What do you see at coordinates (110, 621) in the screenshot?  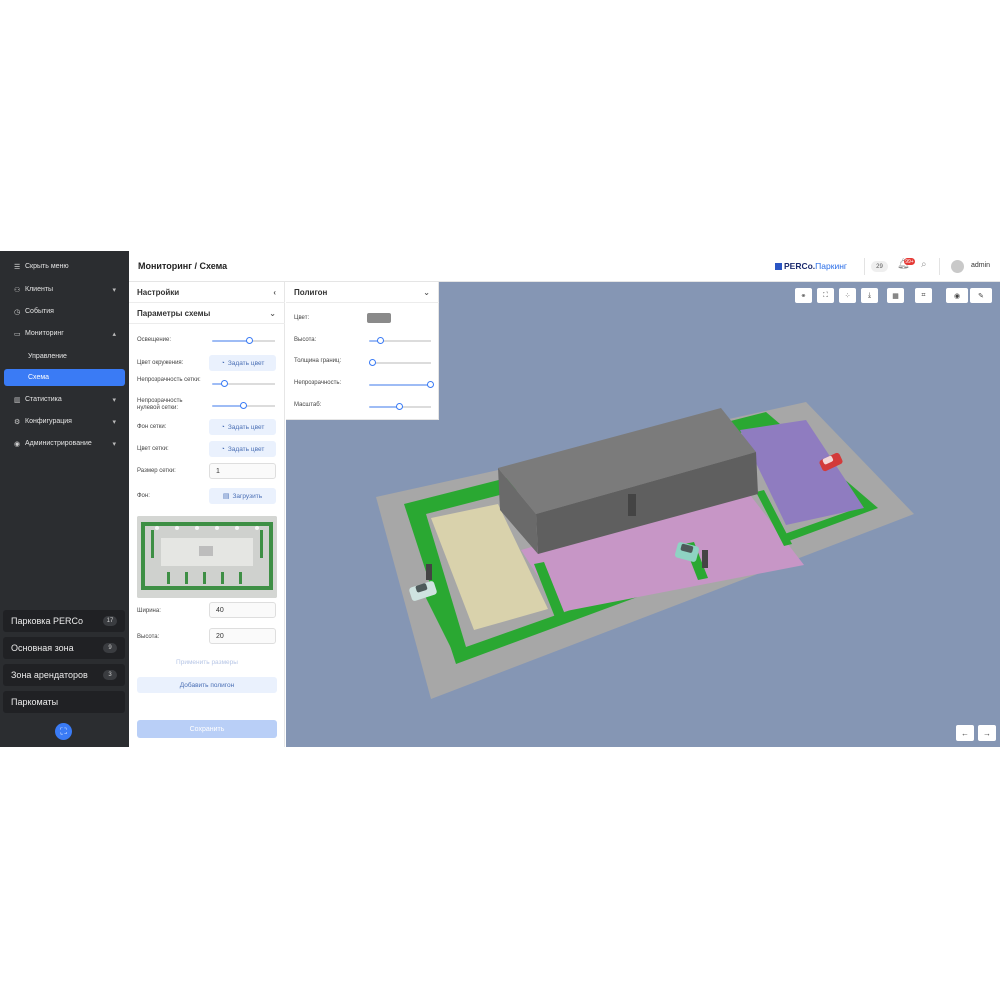 I see `zone-count-badge: 17` at bounding box center [110, 621].